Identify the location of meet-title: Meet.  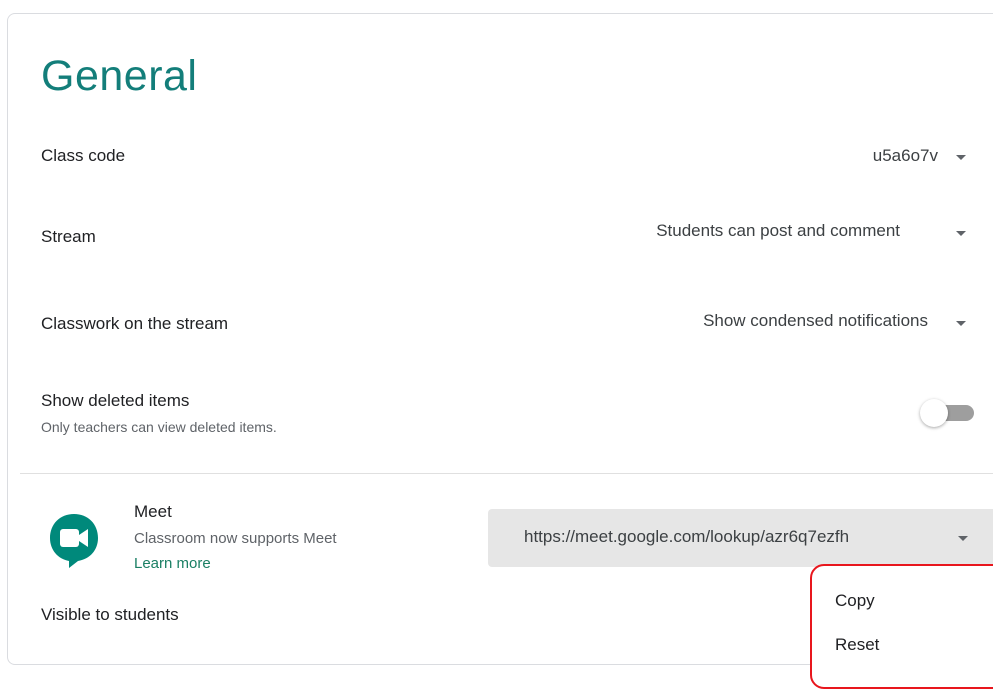
(153, 511).